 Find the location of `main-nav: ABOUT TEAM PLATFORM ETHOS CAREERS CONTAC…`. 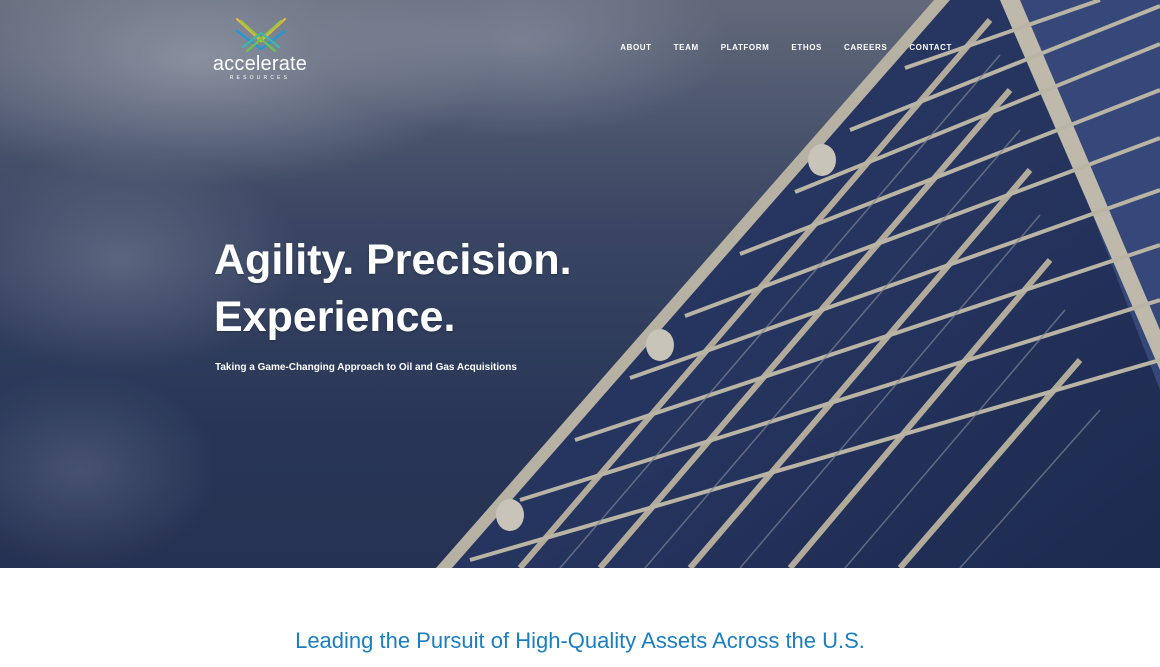

main-nav: ABOUT TEAM PLATFORM ETHOS CAREERS CONTAC… is located at coordinates (780, 48).